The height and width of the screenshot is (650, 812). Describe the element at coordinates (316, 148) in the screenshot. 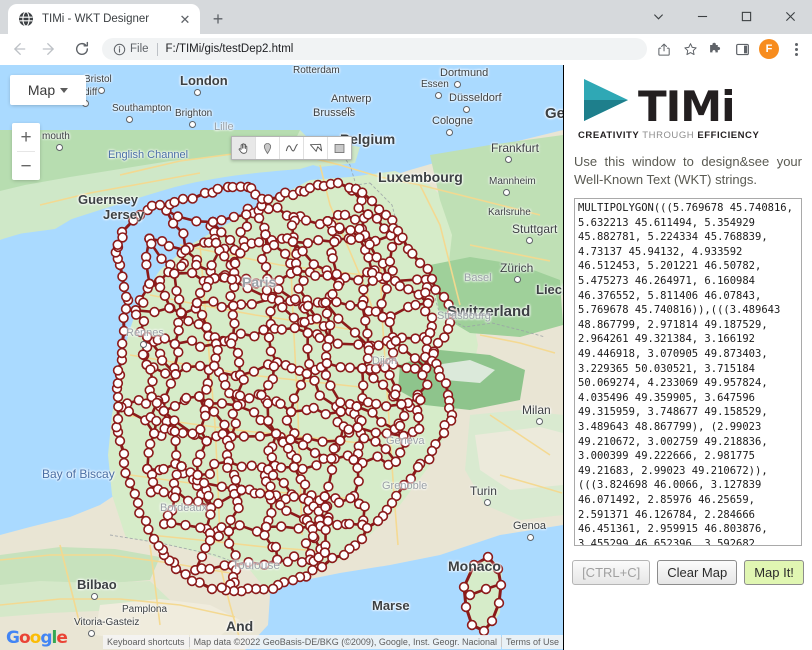

I see `polygon-tool` at that location.